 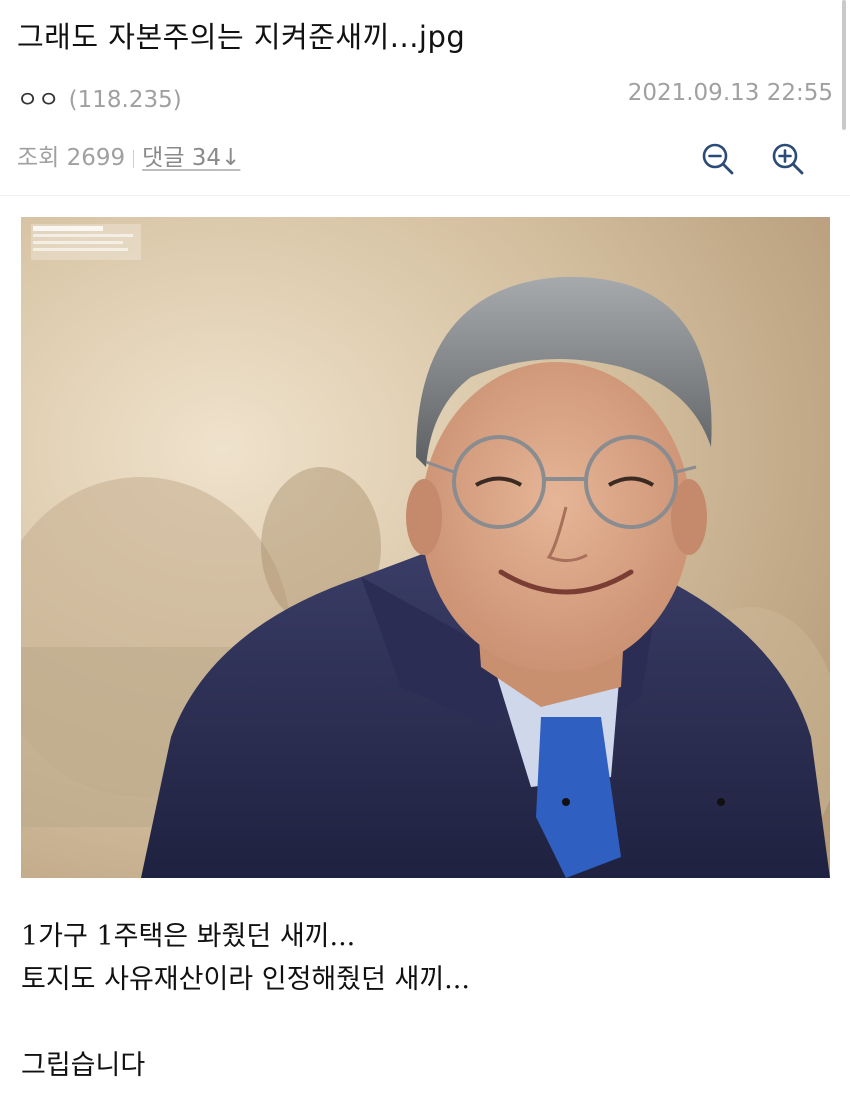 What do you see at coordinates (231, 158) in the screenshot?
I see `arrow-down-icon: ↓` at bounding box center [231, 158].